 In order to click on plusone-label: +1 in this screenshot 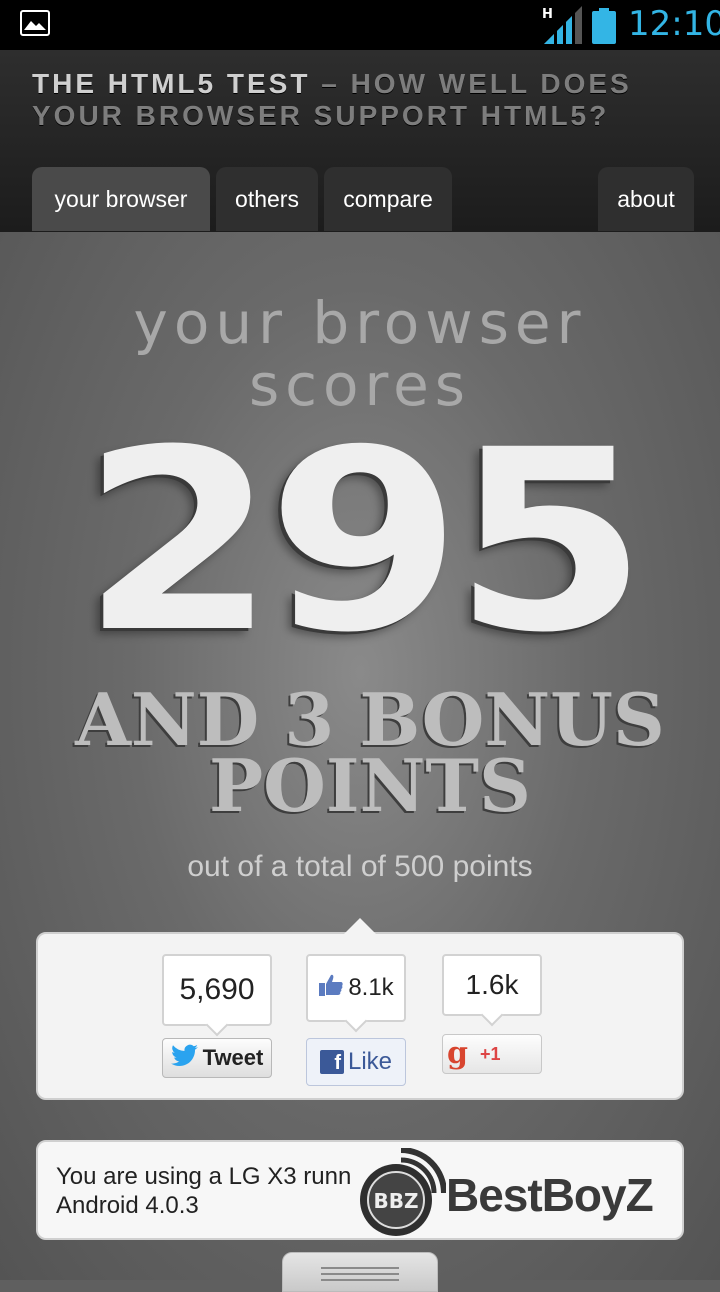, I will do `click(490, 1053)`.